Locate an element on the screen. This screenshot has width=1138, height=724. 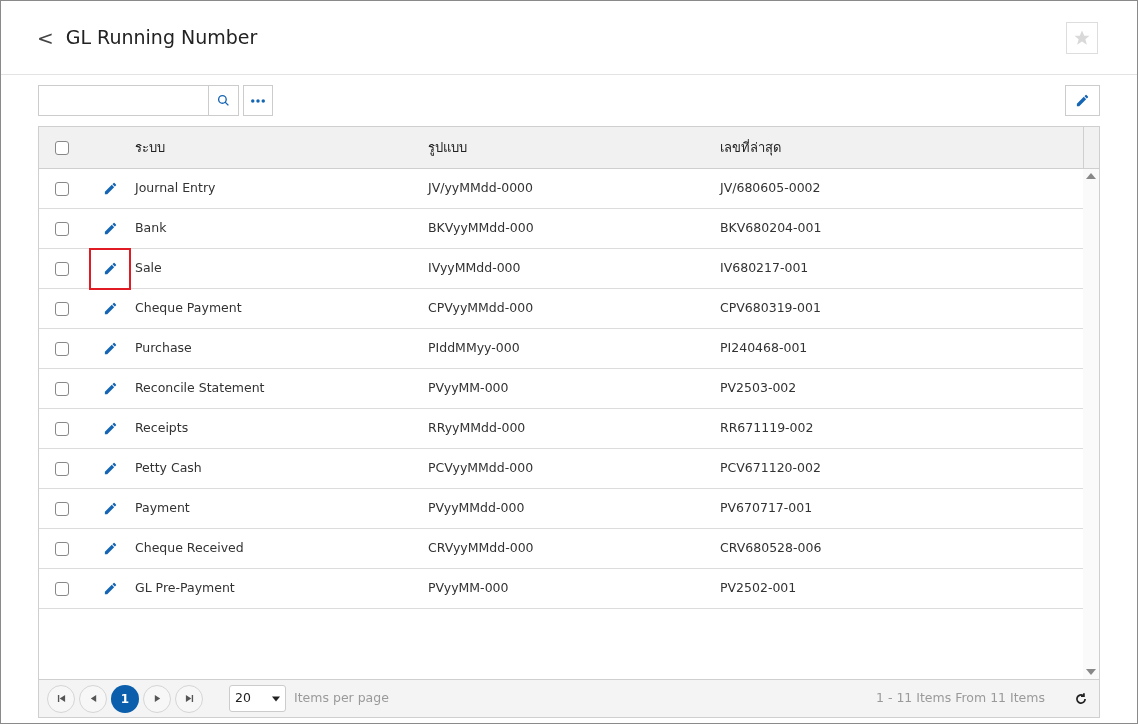
last-page-button is located at coordinates (189, 698).